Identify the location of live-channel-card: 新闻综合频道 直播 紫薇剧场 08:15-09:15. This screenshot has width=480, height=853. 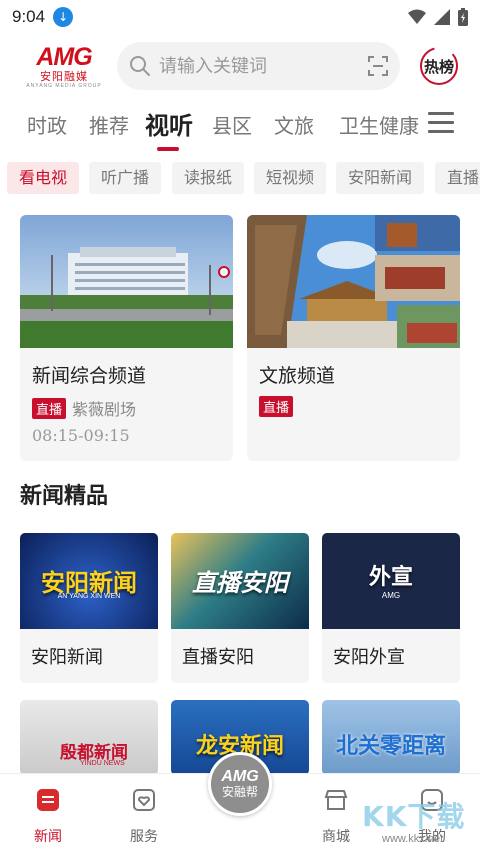
(126, 338).